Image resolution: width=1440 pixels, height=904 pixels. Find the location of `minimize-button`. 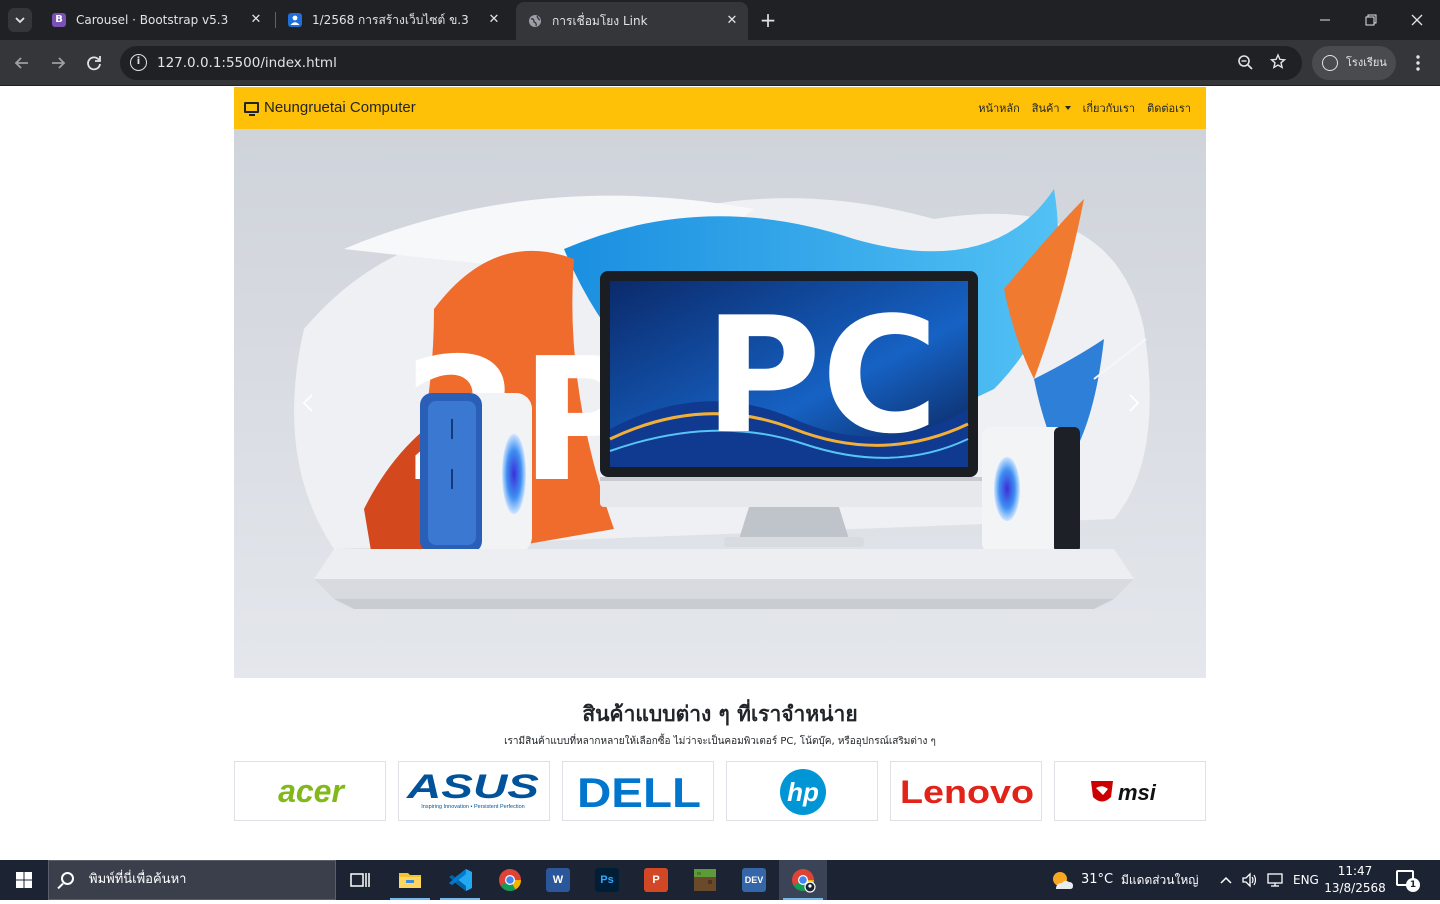

minimize-button is located at coordinates (1325, 20).